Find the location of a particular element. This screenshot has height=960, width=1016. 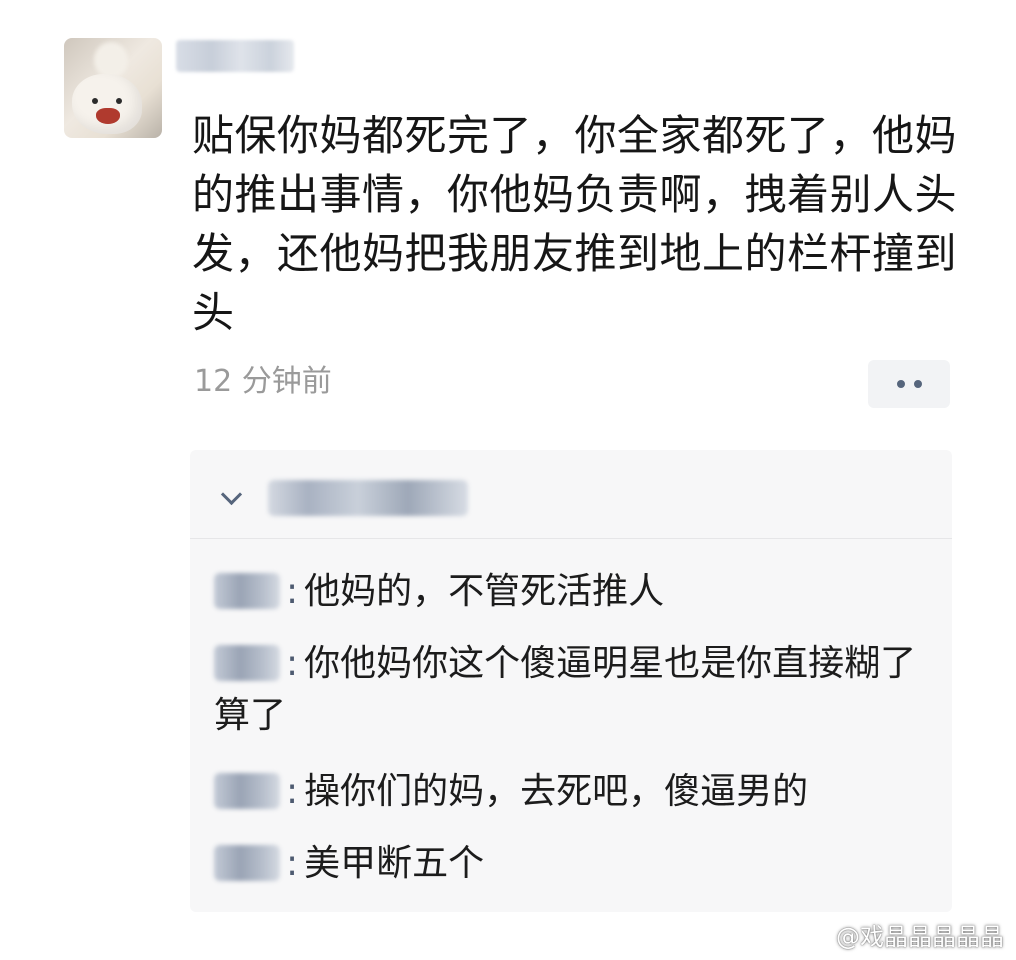

avatar-ear is located at coordinates (111, 60).